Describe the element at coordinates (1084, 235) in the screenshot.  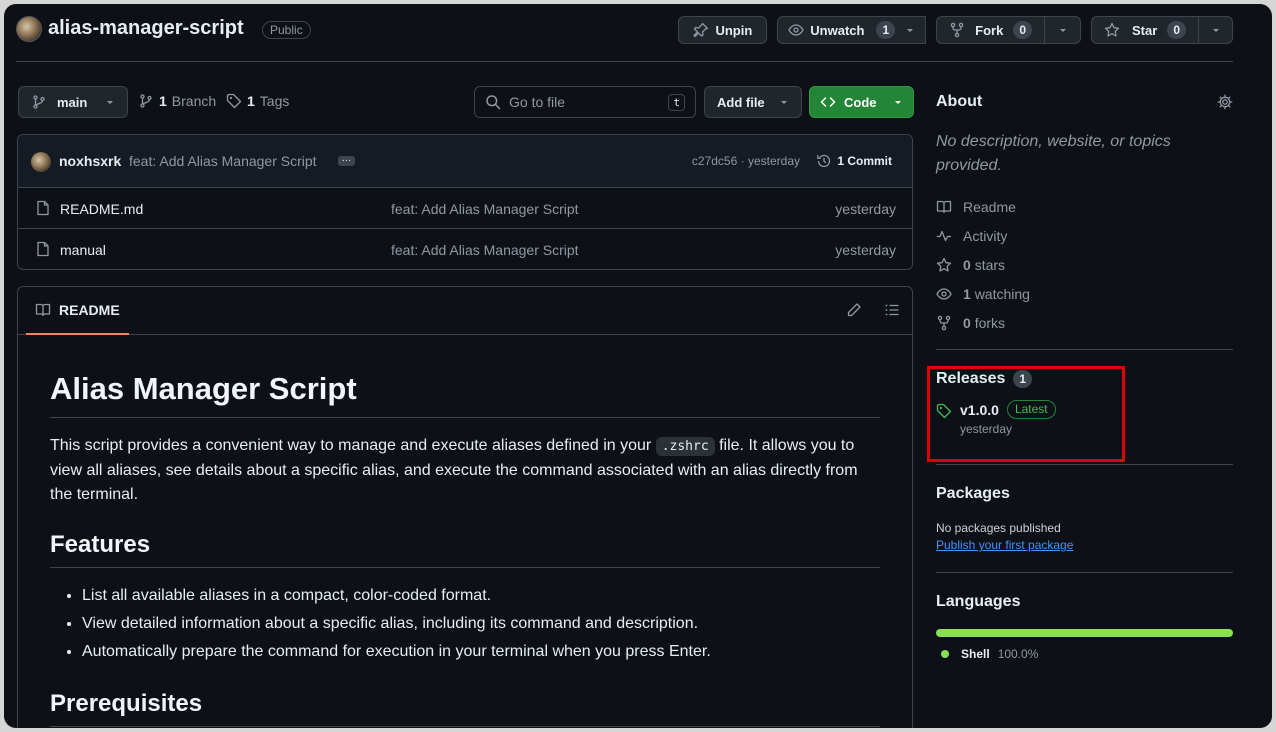
I see `activity-link: Activity` at that location.